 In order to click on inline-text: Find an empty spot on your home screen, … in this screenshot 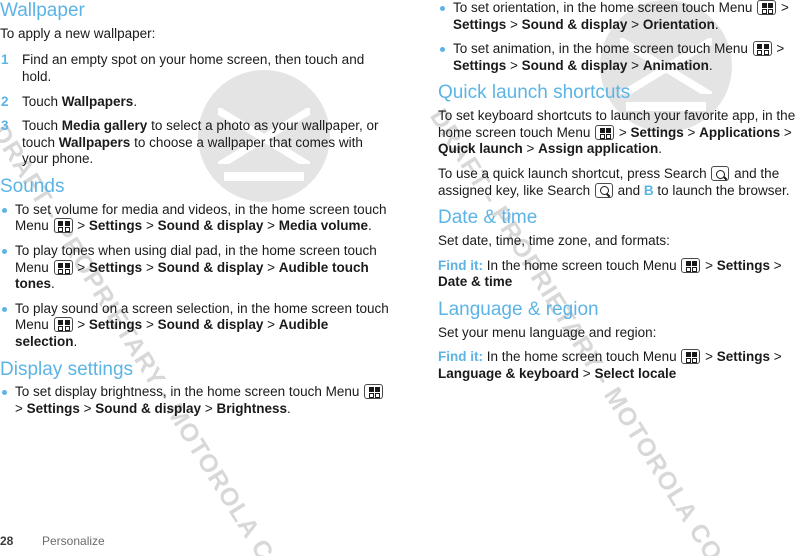, I will do `click(193, 68)`.